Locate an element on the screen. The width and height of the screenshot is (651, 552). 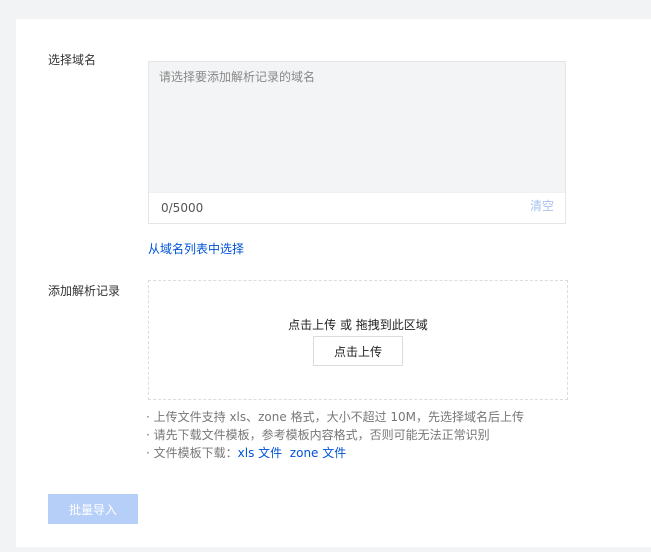
add-records-label: 添加解析记录 is located at coordinates (84, 291).